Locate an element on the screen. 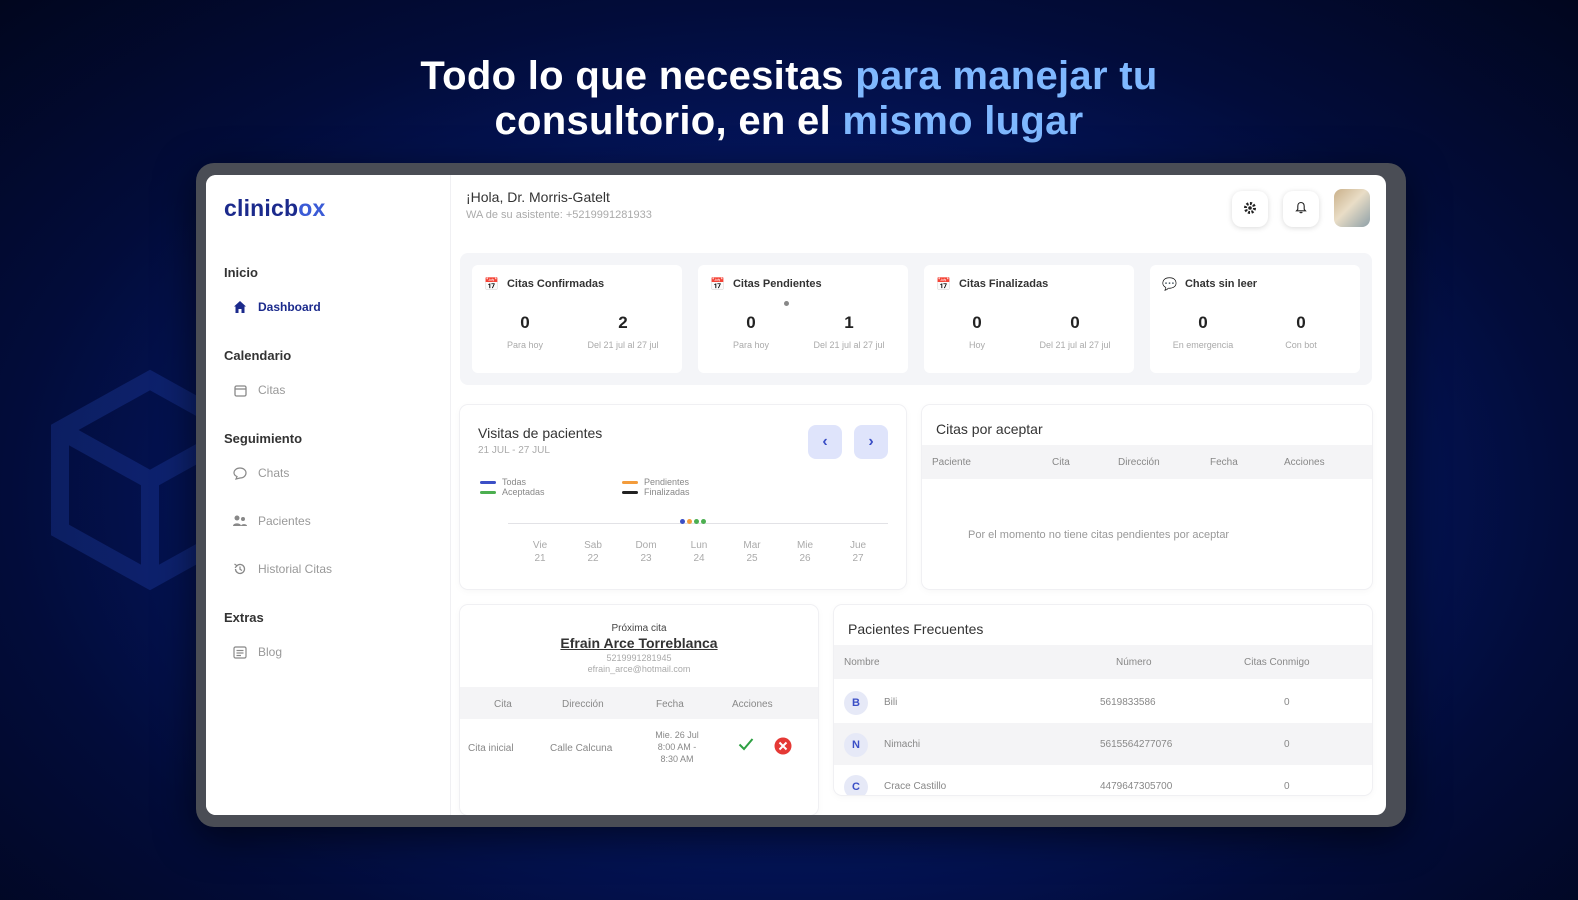 The width and height of the screenshot is (1578, 900). day-label: Vie 21 is located at coordinates (540, 552).